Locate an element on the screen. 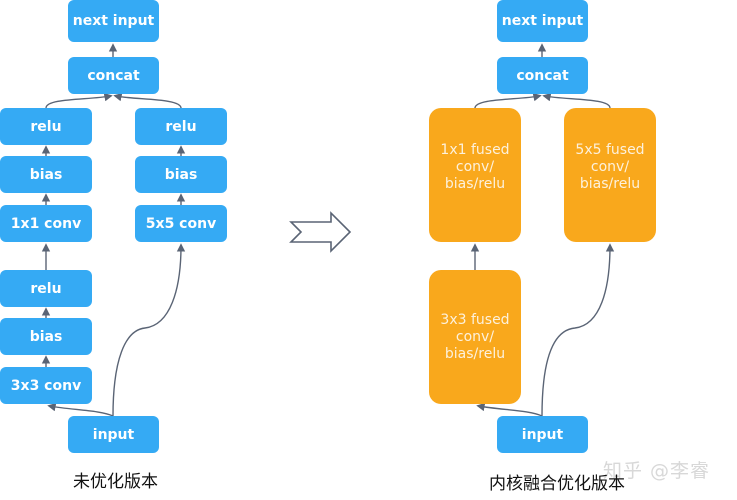 The height and width of the screenshot is (500, 737). caption-unoptimized: 未优化版本 is located at coordinates (115, 482).